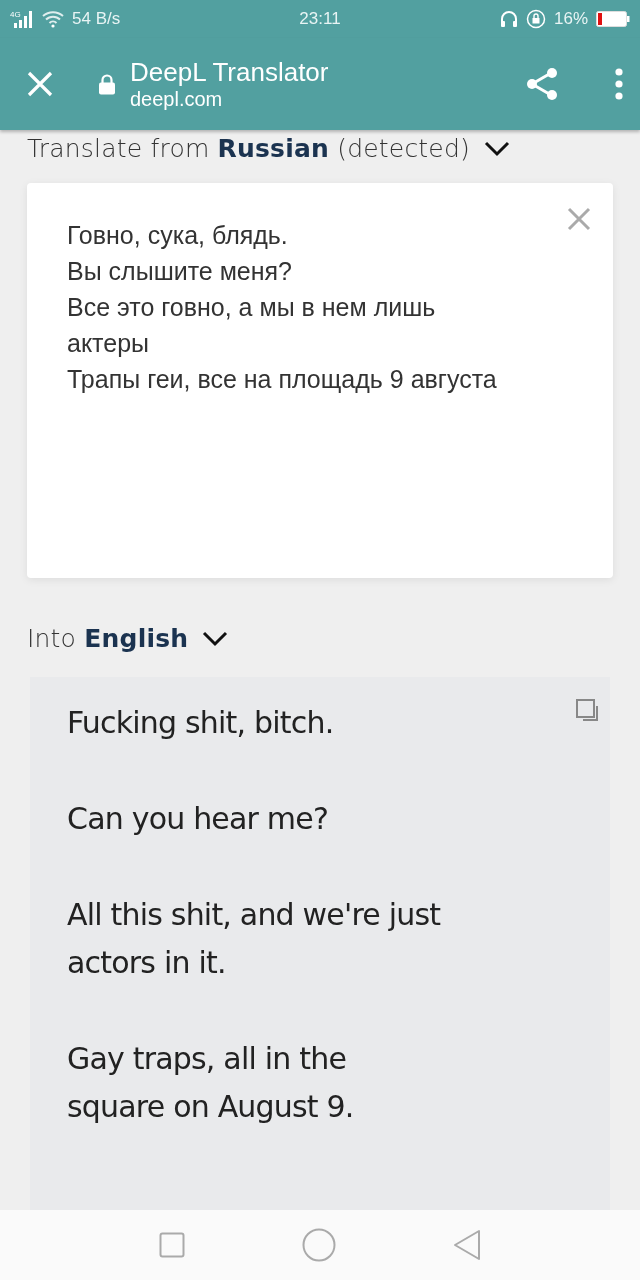  Describe the element at coordinates (579, 219) in the screenshot. I see `clear-icon` at that location.